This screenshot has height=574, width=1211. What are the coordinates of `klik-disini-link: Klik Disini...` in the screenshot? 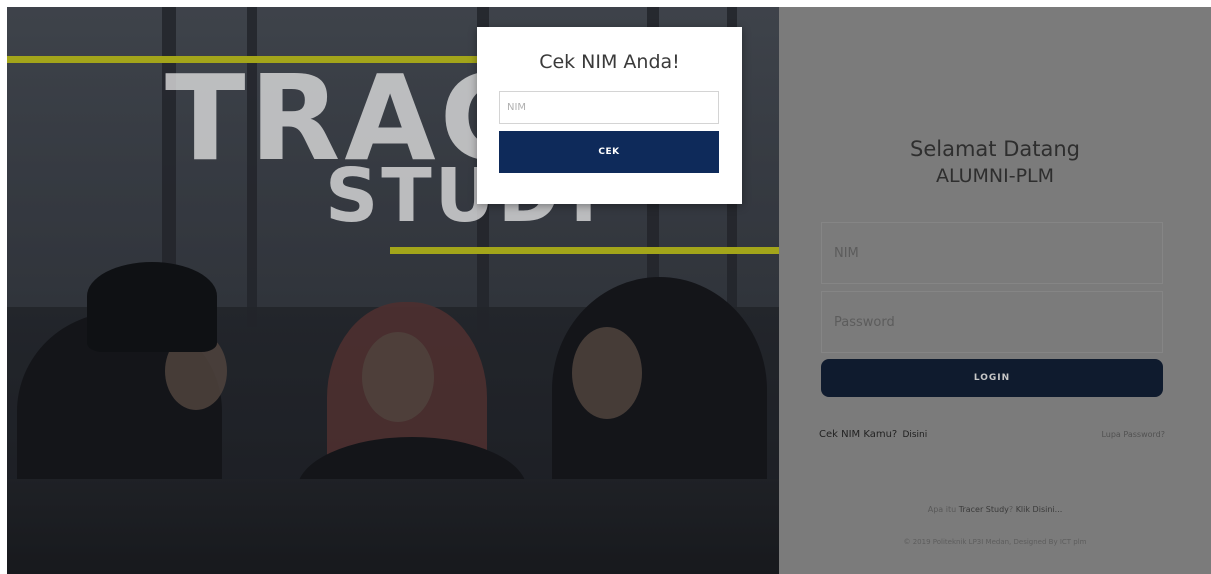 It's located at (1039, 509).